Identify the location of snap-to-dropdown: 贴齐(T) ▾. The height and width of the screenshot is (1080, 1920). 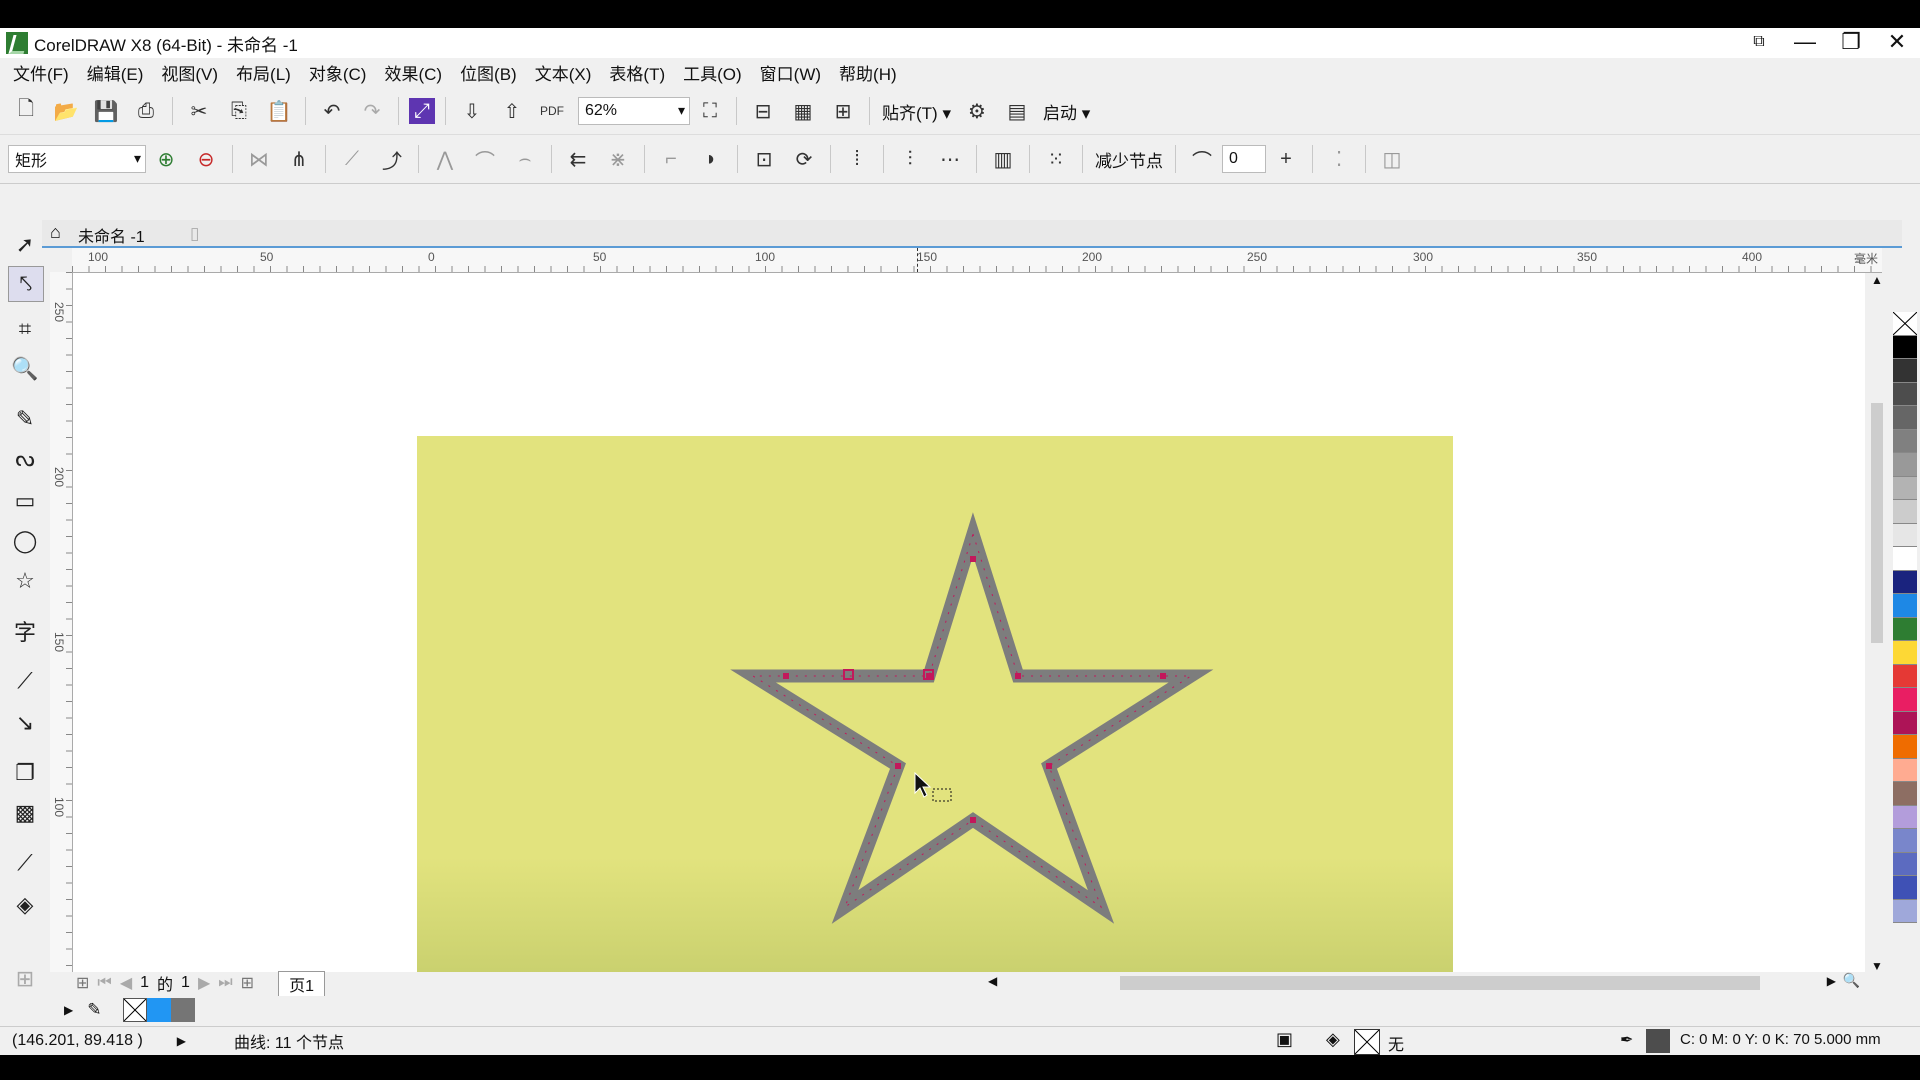
(916, 111).